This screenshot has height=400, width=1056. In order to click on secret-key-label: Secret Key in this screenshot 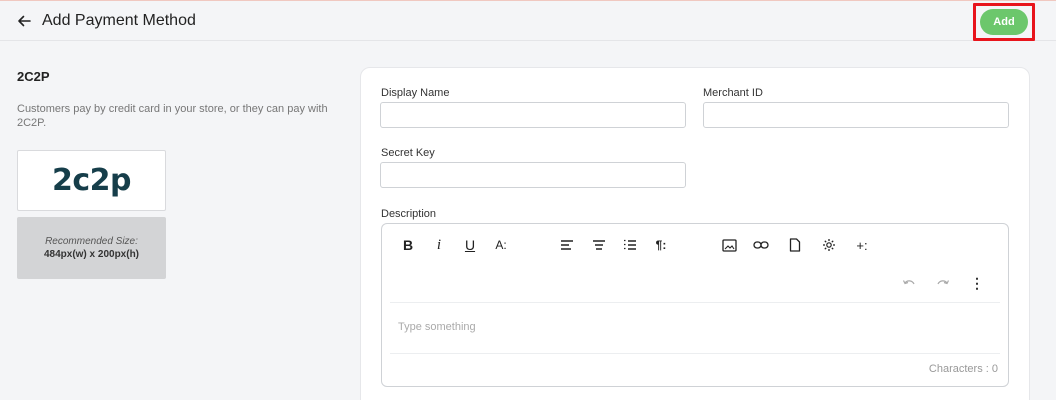, I will do `click(408, 153)`.